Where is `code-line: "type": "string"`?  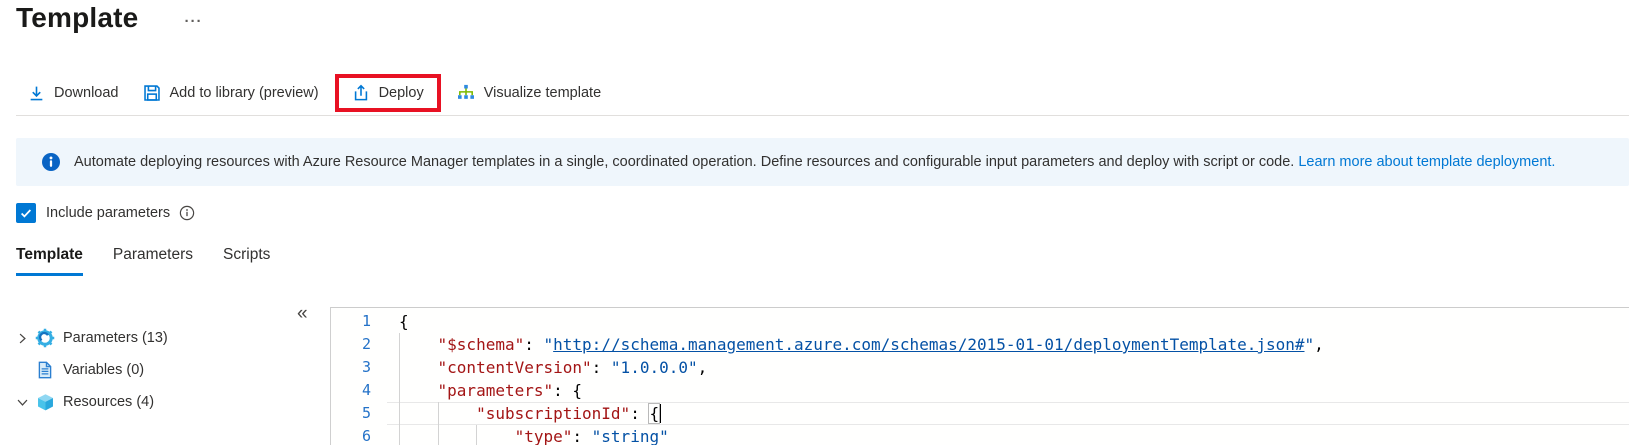
code-line: "type": "string" is located at coordinates (1014, 435).